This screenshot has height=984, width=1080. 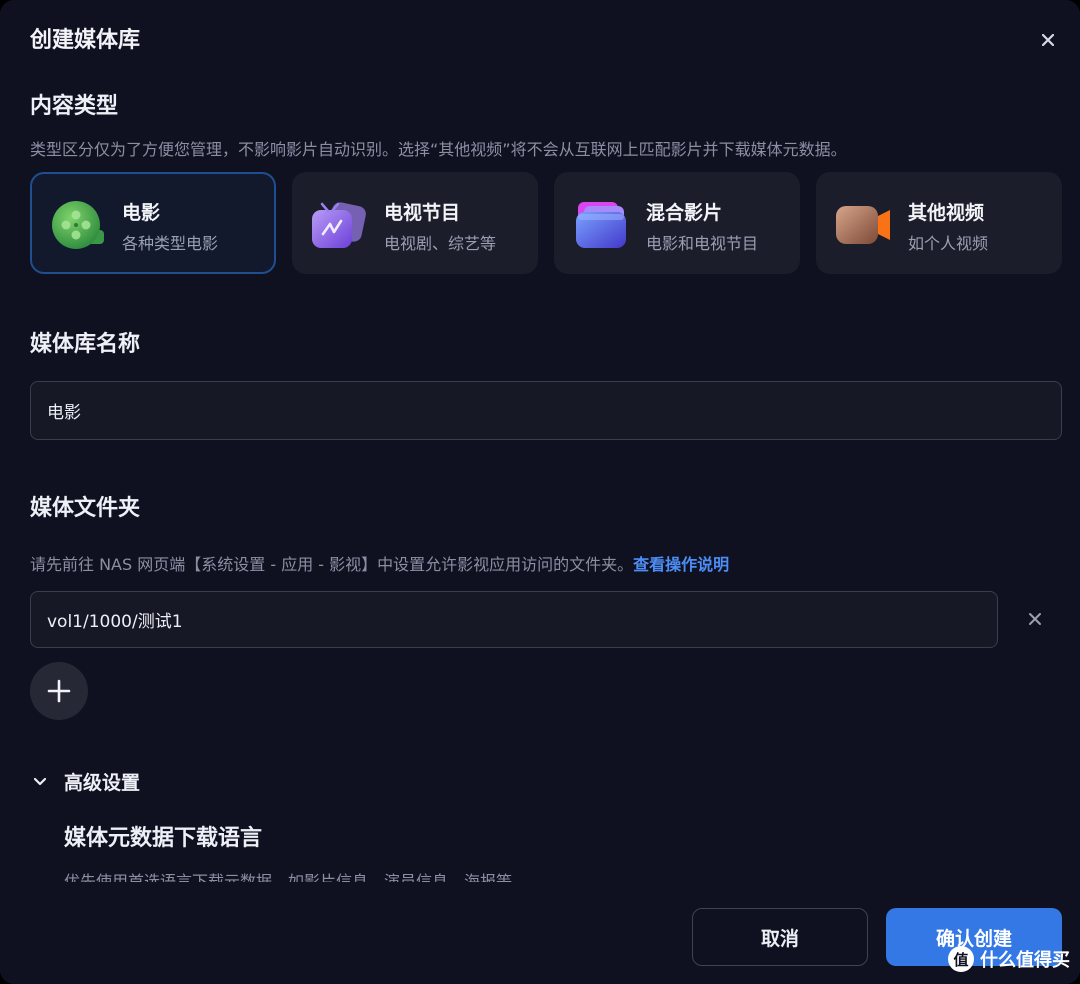 What do you see at coordinates (74, 106) in the screenshot?
I see `content-type-title: 内容类型` at bounding box center [74, 106].